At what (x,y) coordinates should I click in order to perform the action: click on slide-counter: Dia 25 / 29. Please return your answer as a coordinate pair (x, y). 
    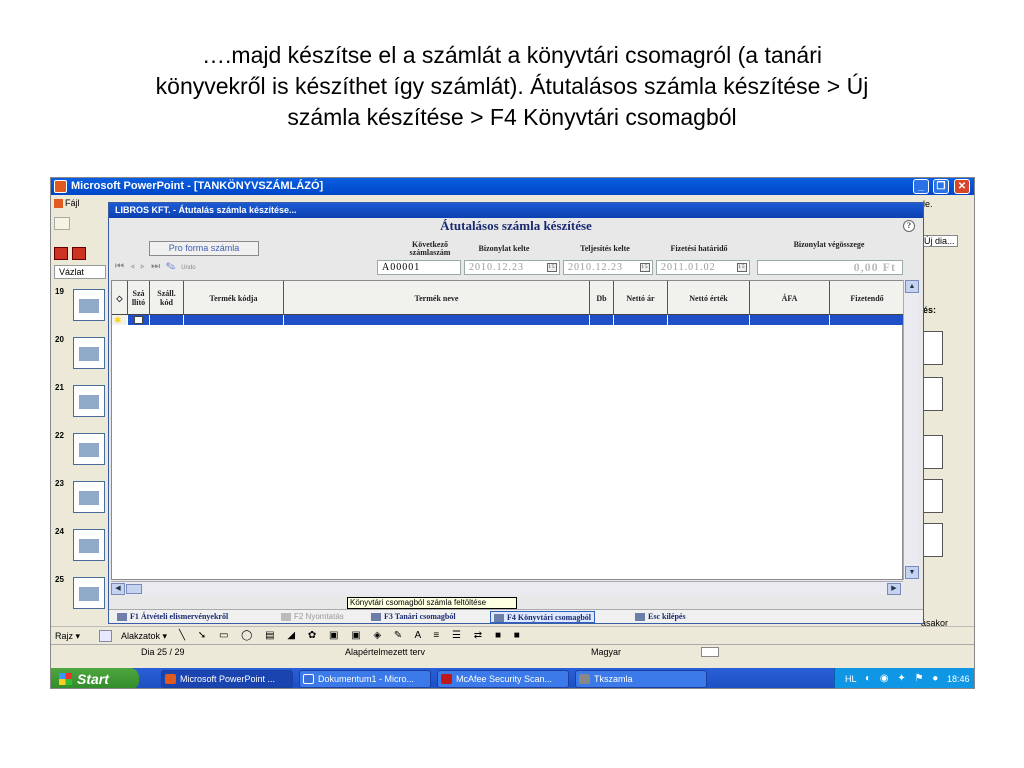
    Looking at the image, I should click on (163, 652).